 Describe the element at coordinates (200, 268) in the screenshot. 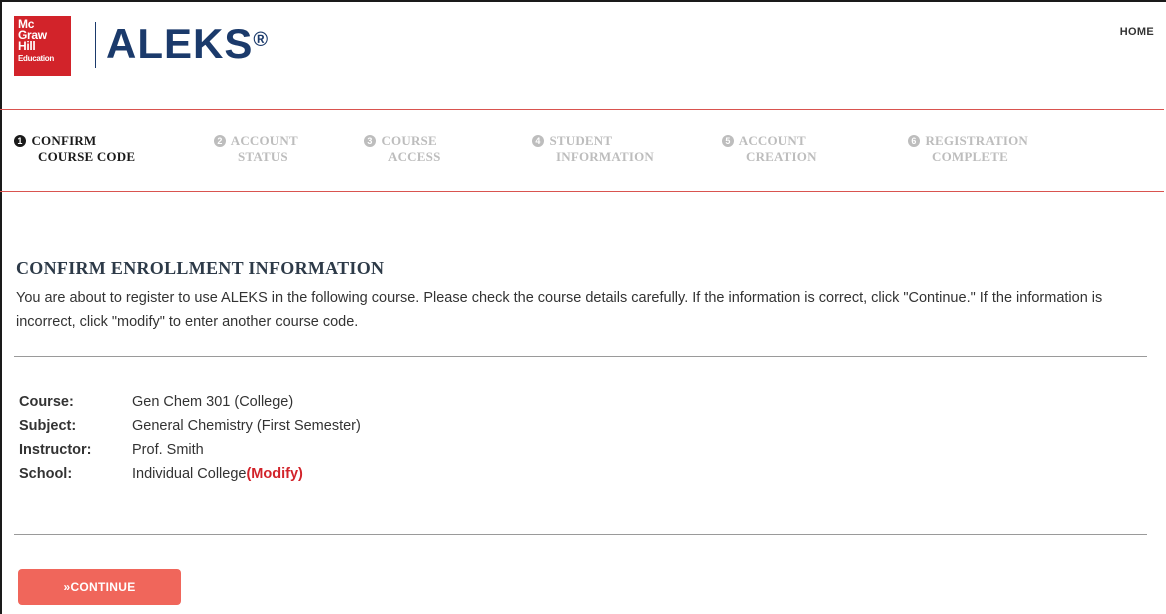

I see `page-title: CONFIRM ENROLLMENT INFORMATION` at that location.